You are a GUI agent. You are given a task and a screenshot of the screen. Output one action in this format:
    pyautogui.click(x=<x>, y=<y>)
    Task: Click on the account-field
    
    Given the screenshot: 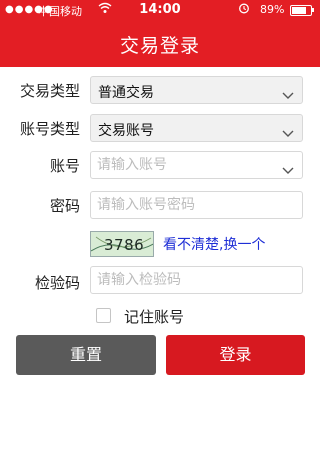 What is the action you would take?
    pyautogui.click(x=196, y=165)
    